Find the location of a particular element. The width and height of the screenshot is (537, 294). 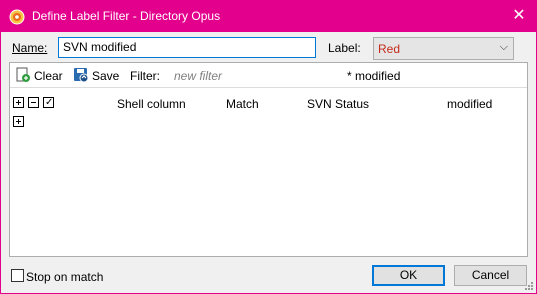

resize-grip-icon is located at coordinates (529, 286).